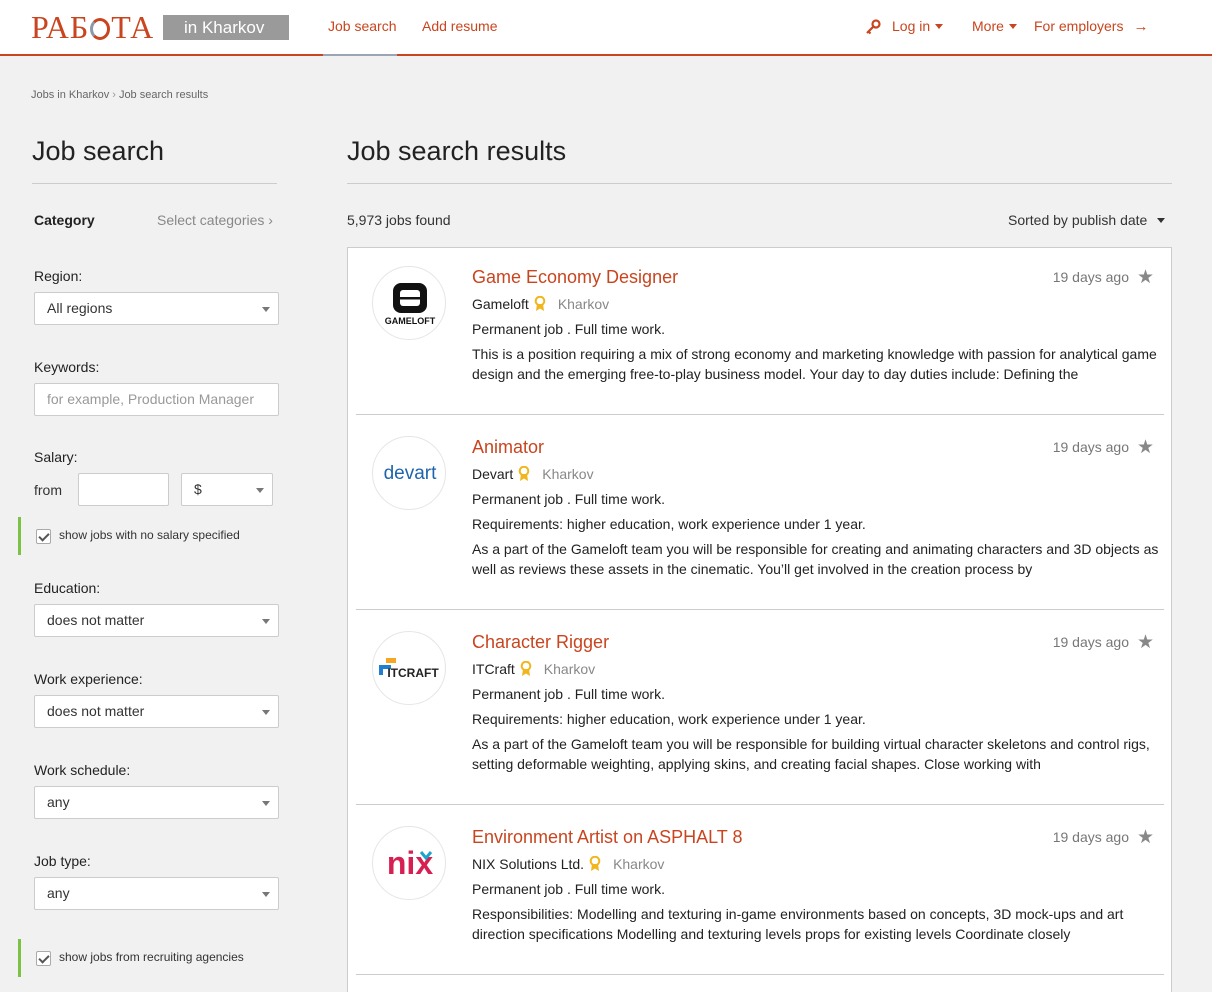  What do you see at coordinates (211, 220) in the screenshot?
I see `select-categories-text: Select categories` at bounding box center [211, 220].